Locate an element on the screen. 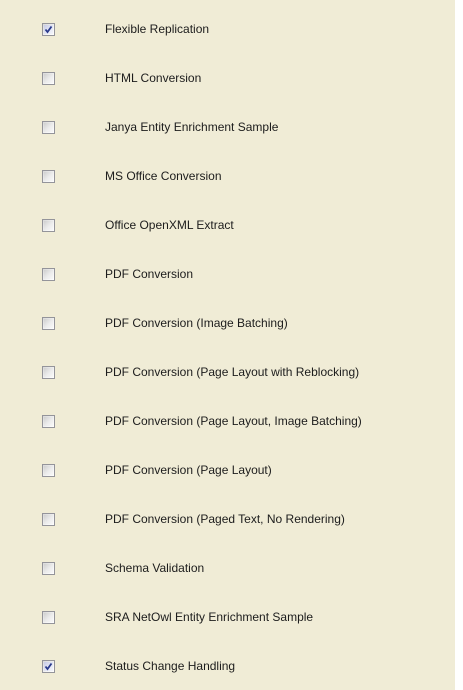 The image size is (463, 690). checkbox-html-conversion is located at coordinates (48, 78).